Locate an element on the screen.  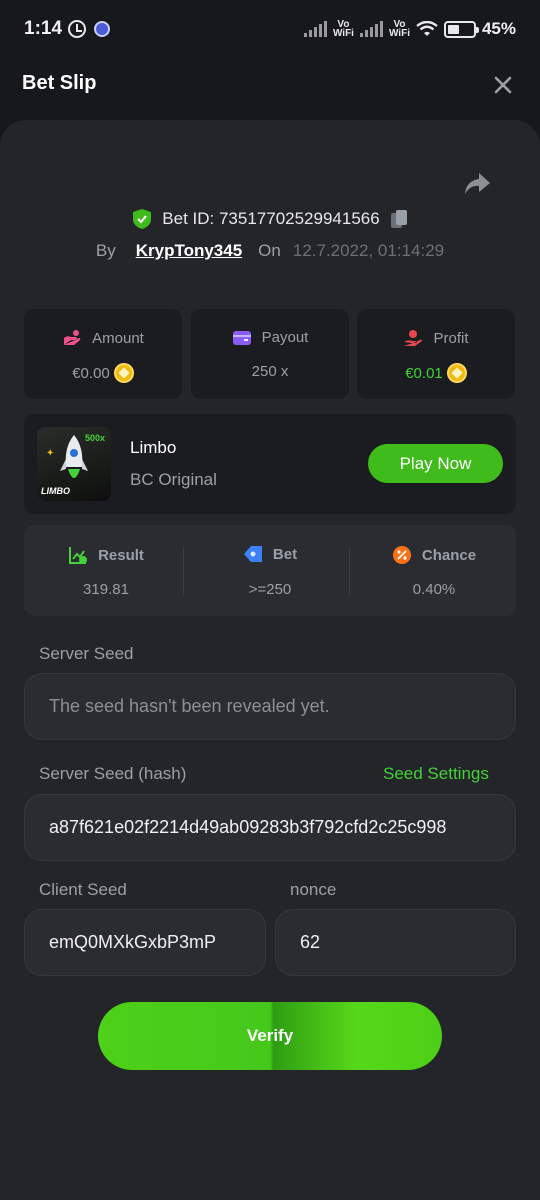
amount-icon is located at coordinates (72, 337).